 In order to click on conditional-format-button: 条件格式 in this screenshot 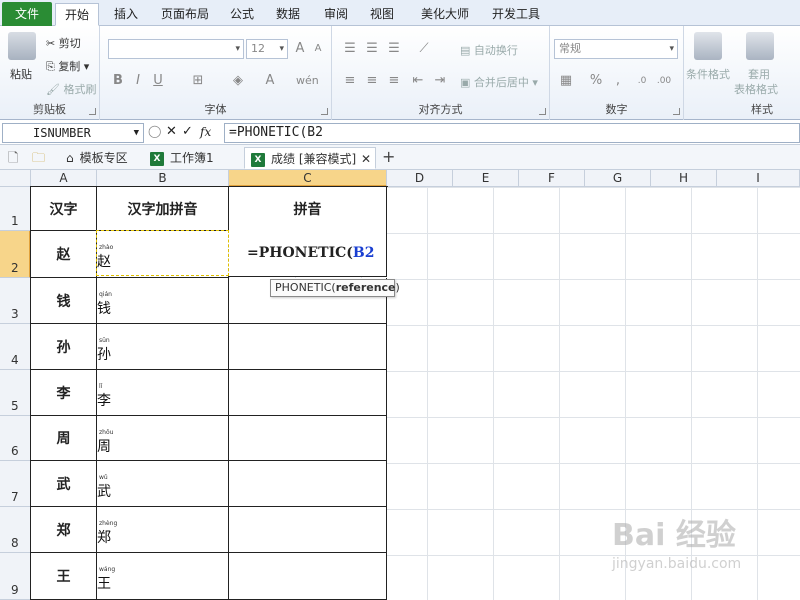, I will do `click(708, 74)`.